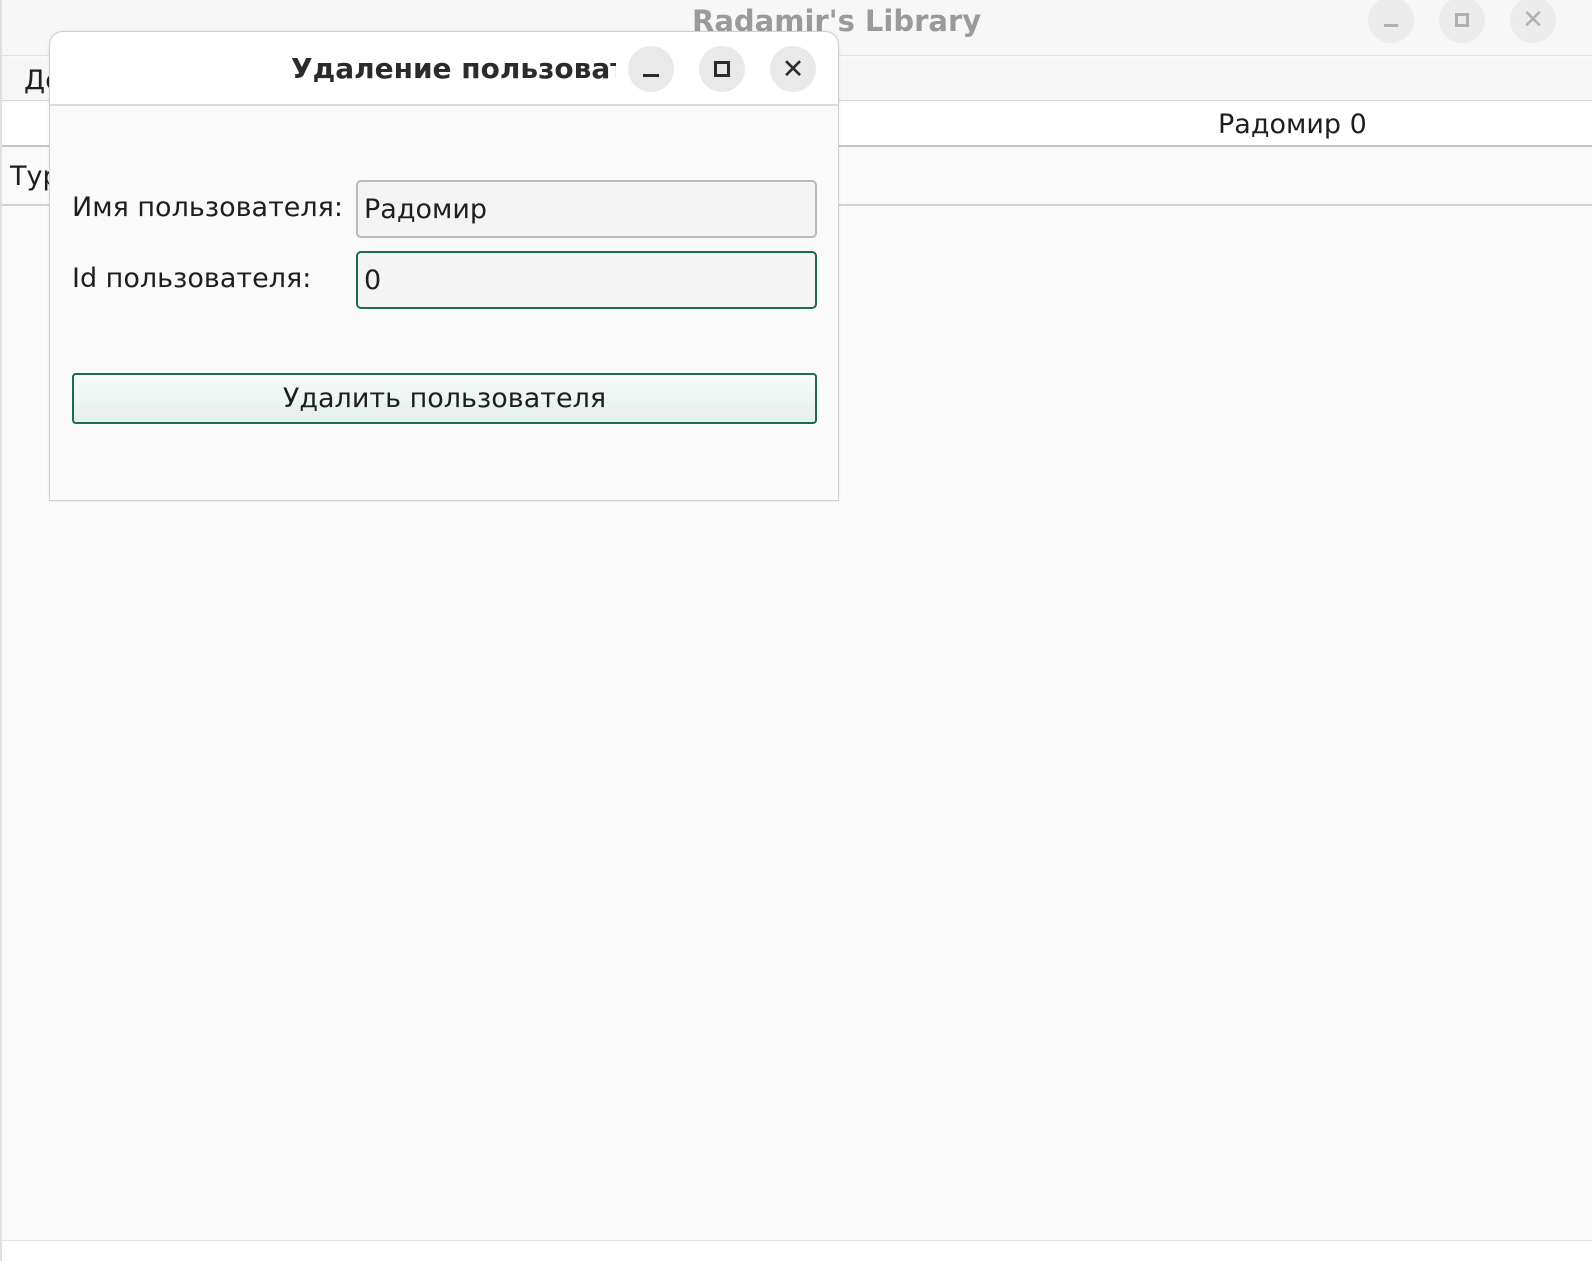 This screenshot has width=1592, height=1261. I want to click on delete-user-button: Удалить пользователя, so click(444, 398).